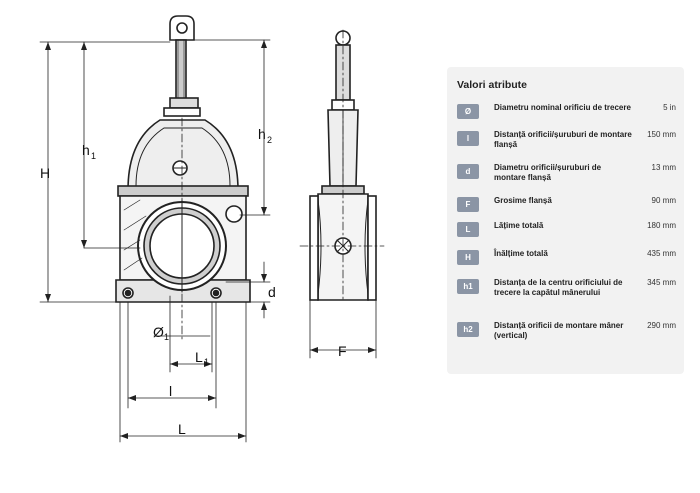 The width and height of the screenshot is (700, 493). I want to click on panel-title: Valori atribute, so click(492, 85).